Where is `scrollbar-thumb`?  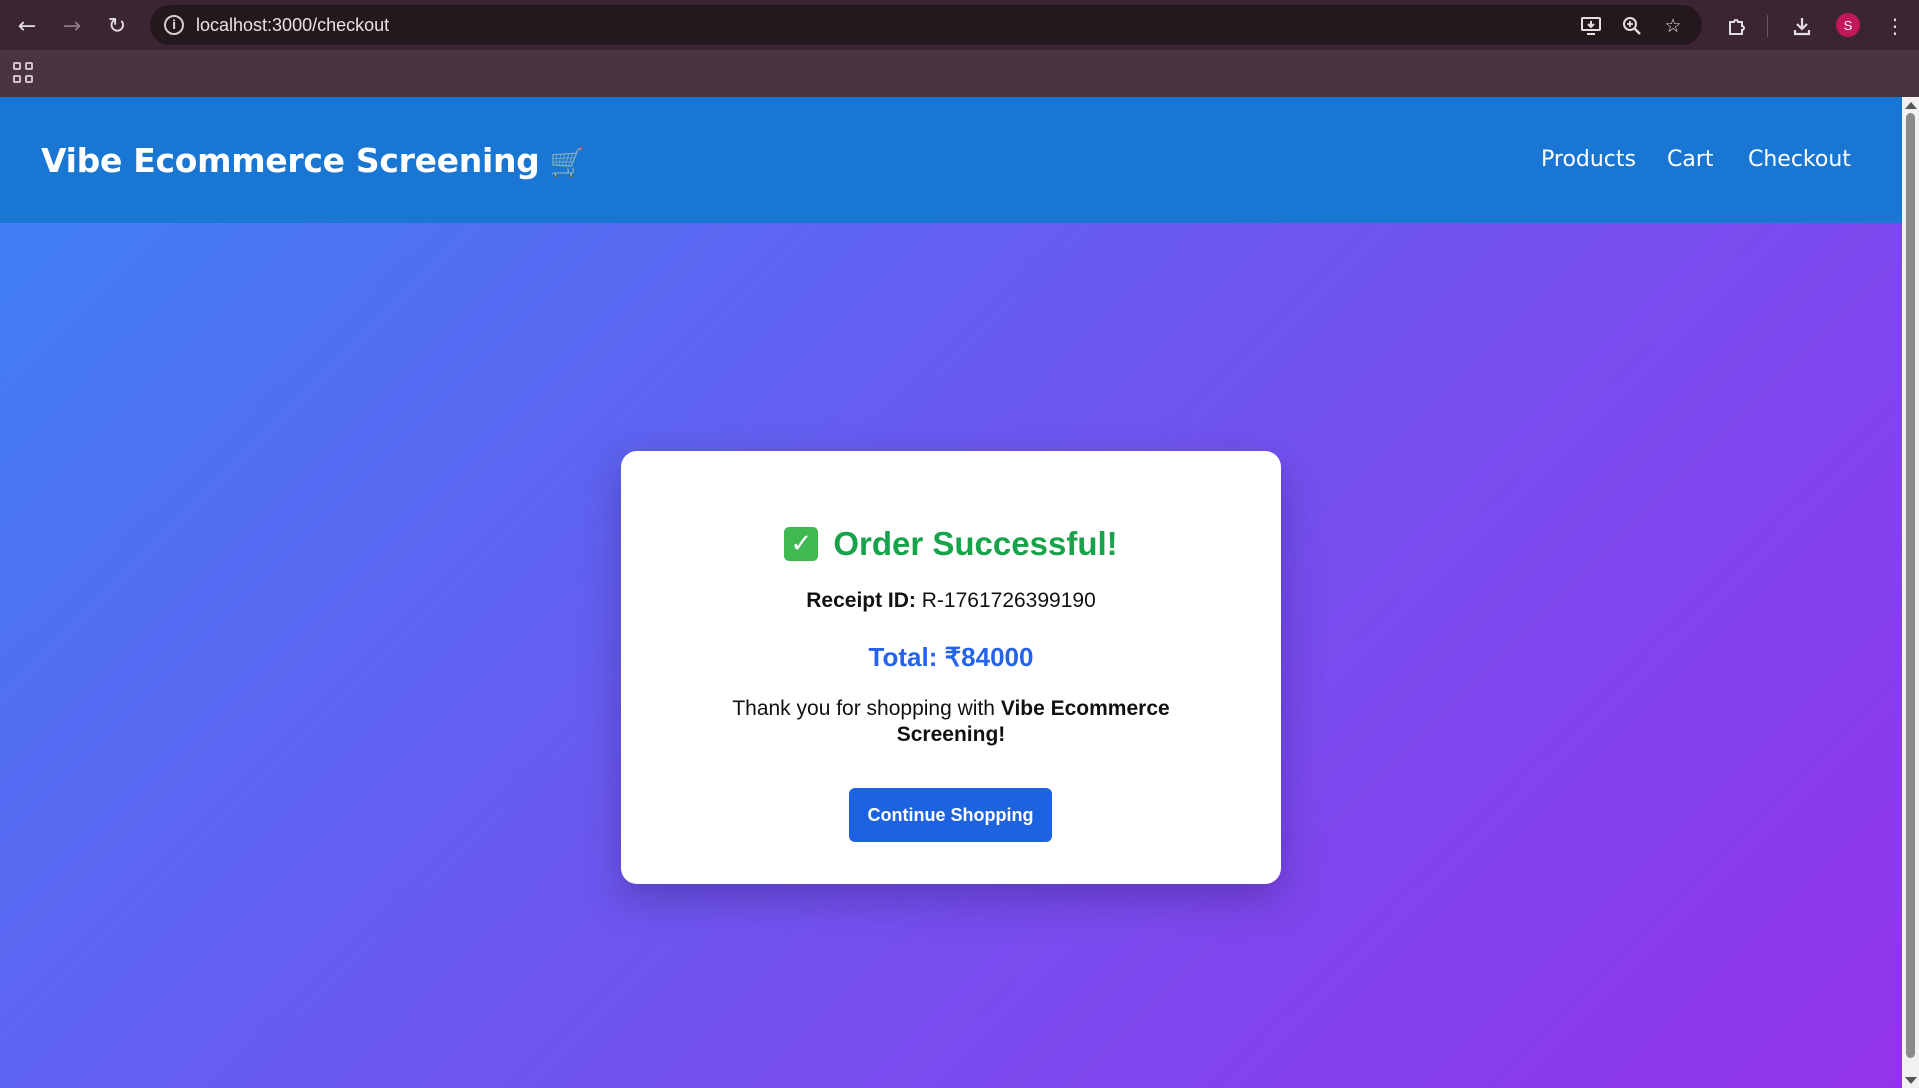
scrollbar-thumb is located at coordinates (1910, 585).